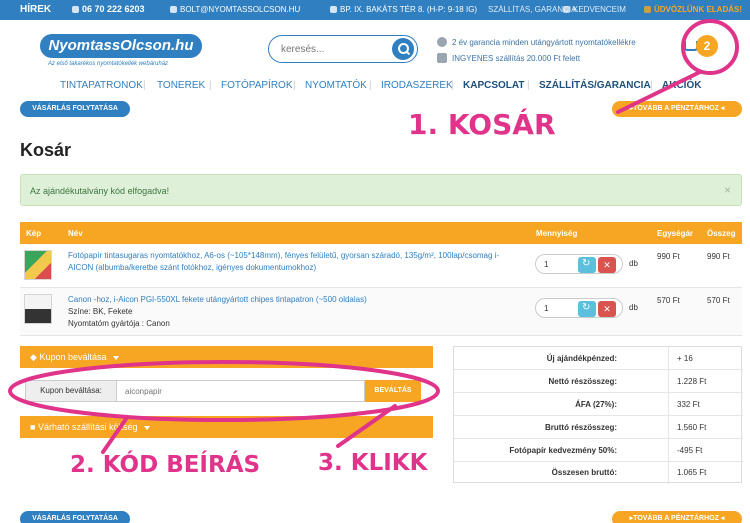  What do you see at coordinates (333, 9) in the screenshot?
I see `location-icon` at bounding box center [333, 9].